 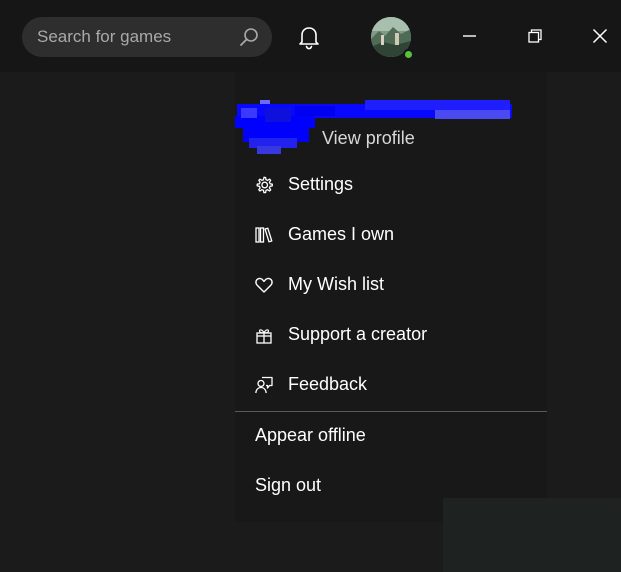 I want to click on menu-item-support-a-creator: Support a creator, so click(x=391, y=335).